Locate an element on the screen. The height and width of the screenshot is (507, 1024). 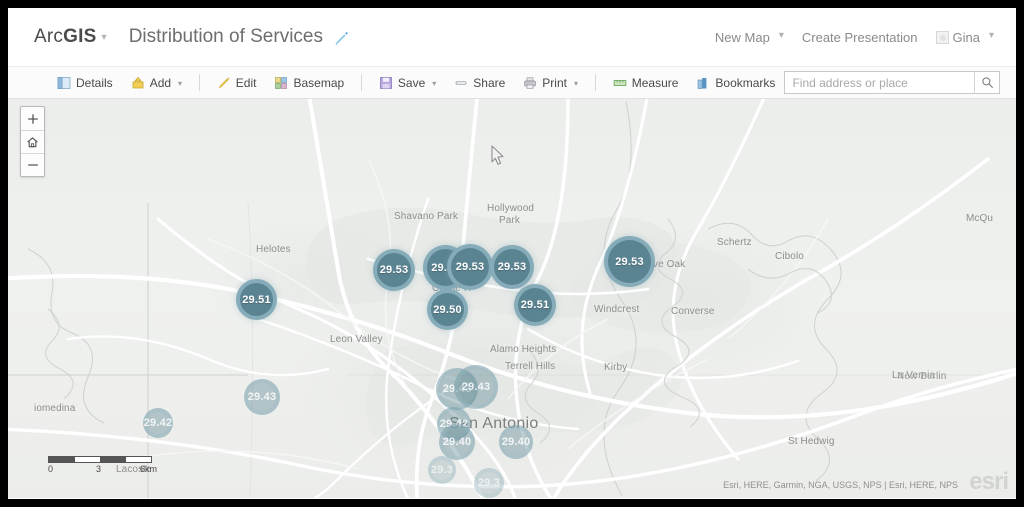
place-label: Park is located at coordinates (509, 220).